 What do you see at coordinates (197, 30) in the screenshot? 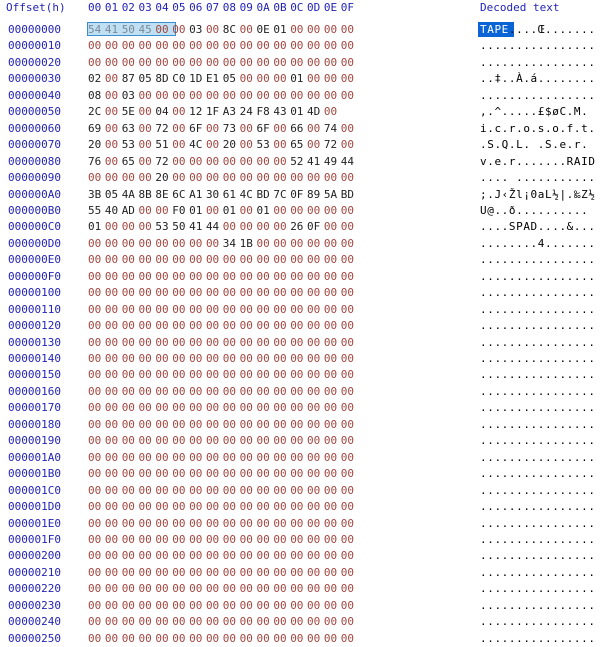
I see `hex-byte: 03` at bounding box center [197, 30].